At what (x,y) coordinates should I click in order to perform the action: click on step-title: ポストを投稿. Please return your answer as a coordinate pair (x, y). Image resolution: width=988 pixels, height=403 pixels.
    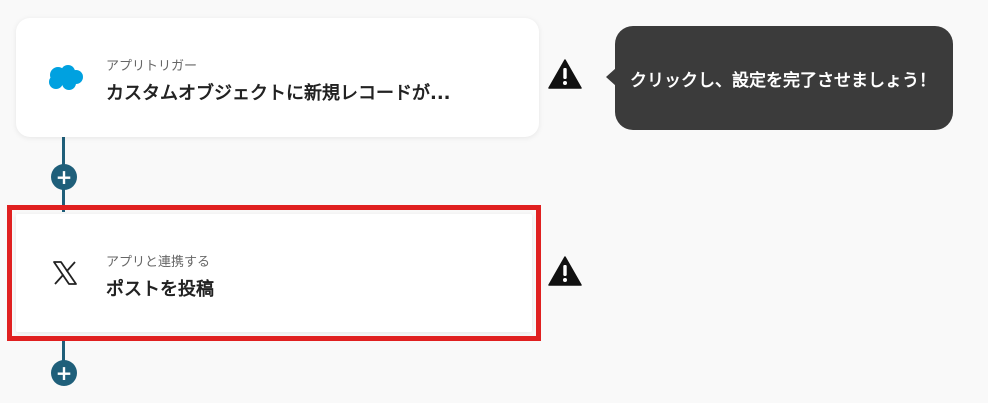
    Looking at the image, I should click on (160, 289).